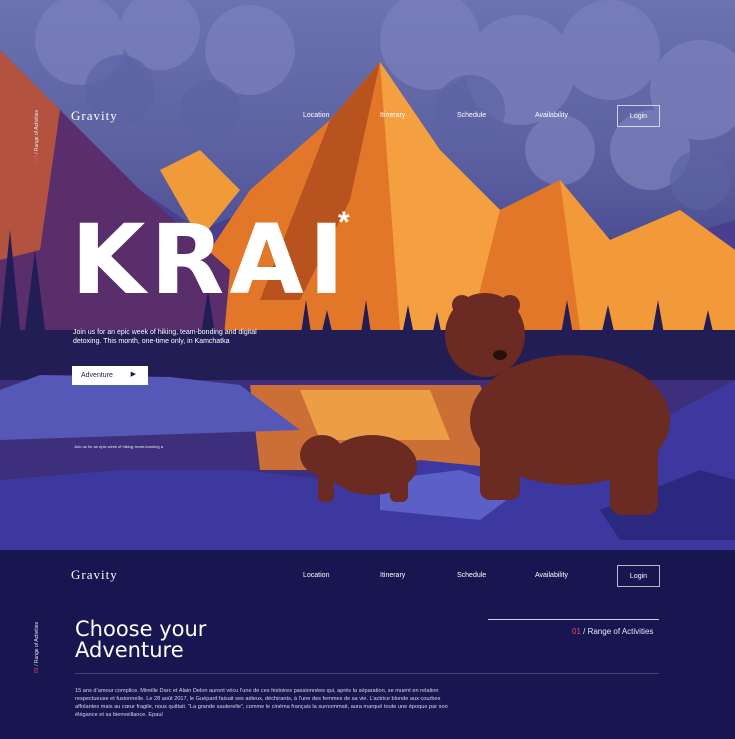  What do you see at coordinates (37, 133) in the screenshot?
I see `side-label-text: / Range of Activities` at bounding box center [37, 133].